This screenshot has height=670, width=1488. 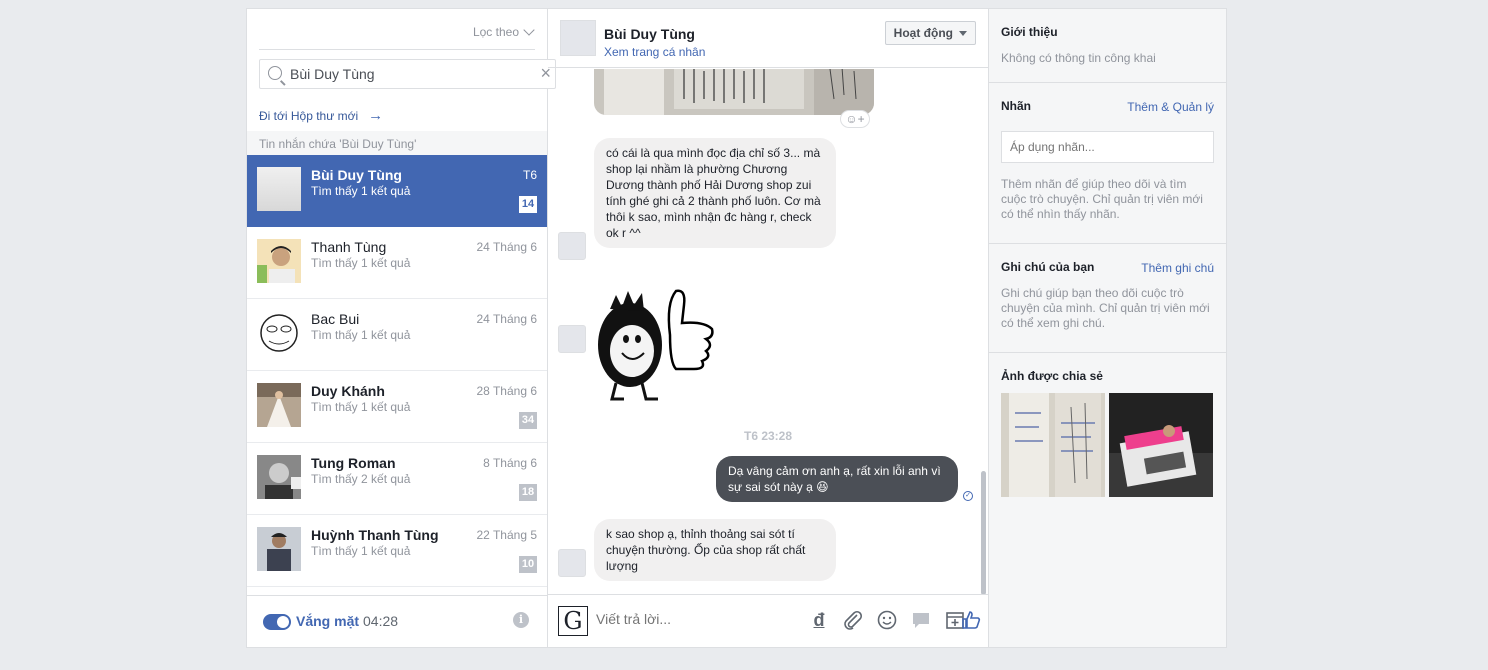 I want to click on filter-dropdown: Lọc theo, so click(x=503, y=31).